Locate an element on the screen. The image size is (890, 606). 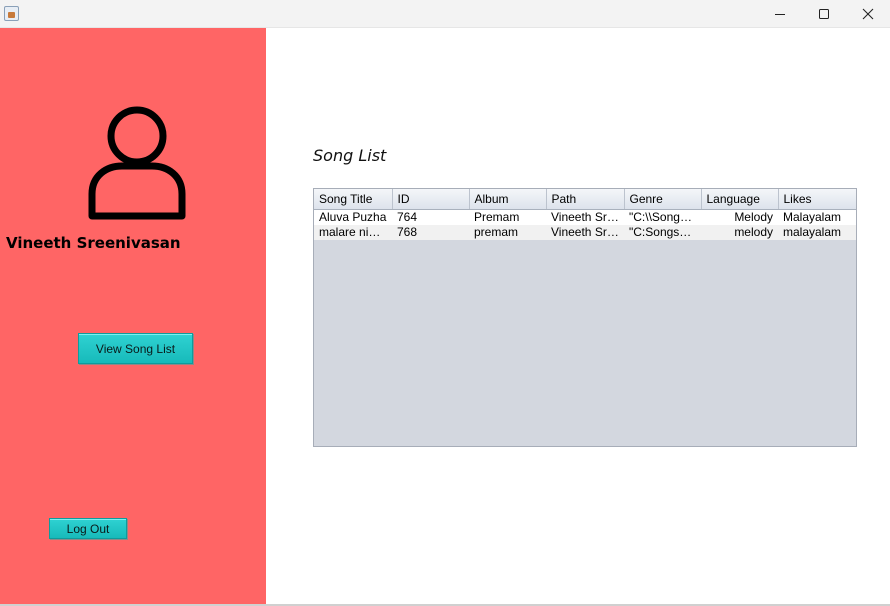
column-header-likes: Likes is located at coordinates (817, 199).